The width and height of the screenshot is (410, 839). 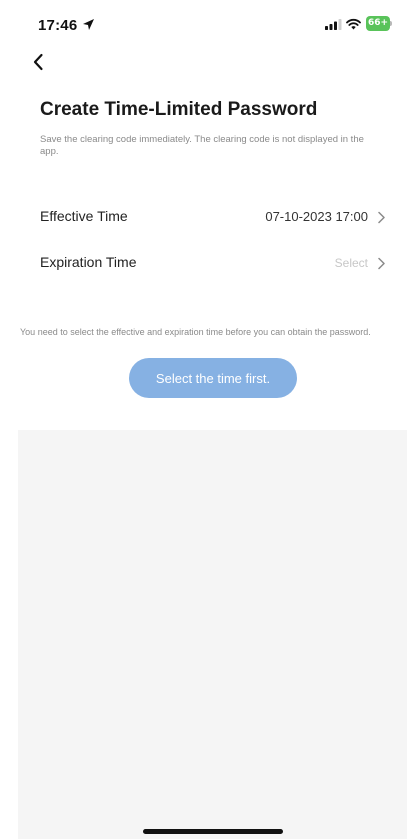 I want to click on select-time-first-button: Select the time first., so click(x=213, y=378).